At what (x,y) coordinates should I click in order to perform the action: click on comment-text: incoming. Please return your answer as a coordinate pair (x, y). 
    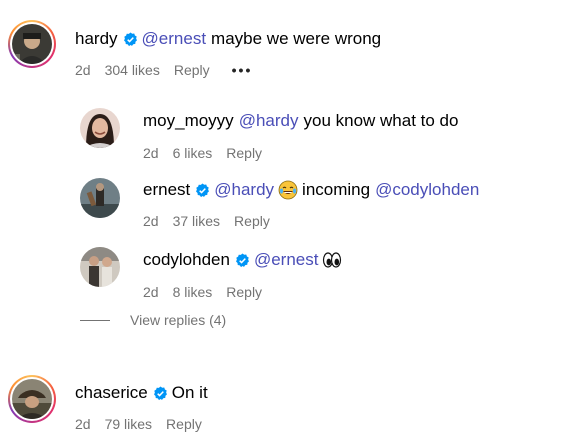
    Looking at the image, I should click on (336, 189).